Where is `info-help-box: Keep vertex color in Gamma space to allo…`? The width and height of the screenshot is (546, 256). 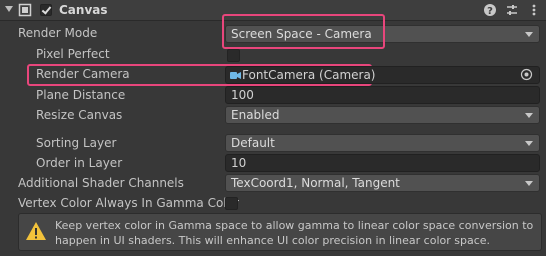 info-help-box: Keep vertex color in Gamma space to allo… is located at coordinates (280, 232).